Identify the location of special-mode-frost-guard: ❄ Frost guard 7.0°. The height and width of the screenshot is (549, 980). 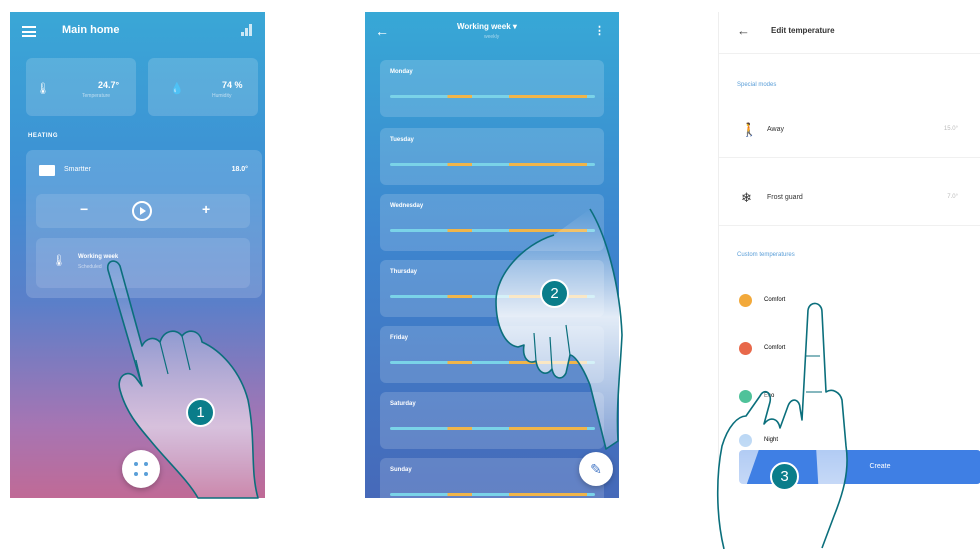
(849, 199).